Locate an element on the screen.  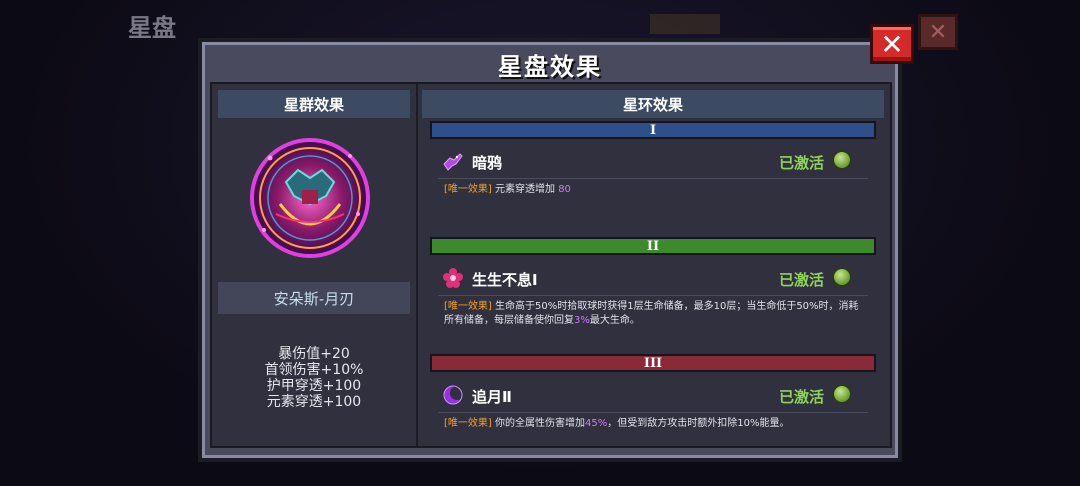
panel-header: 星盘效果 is located at coordinates (550, 64).